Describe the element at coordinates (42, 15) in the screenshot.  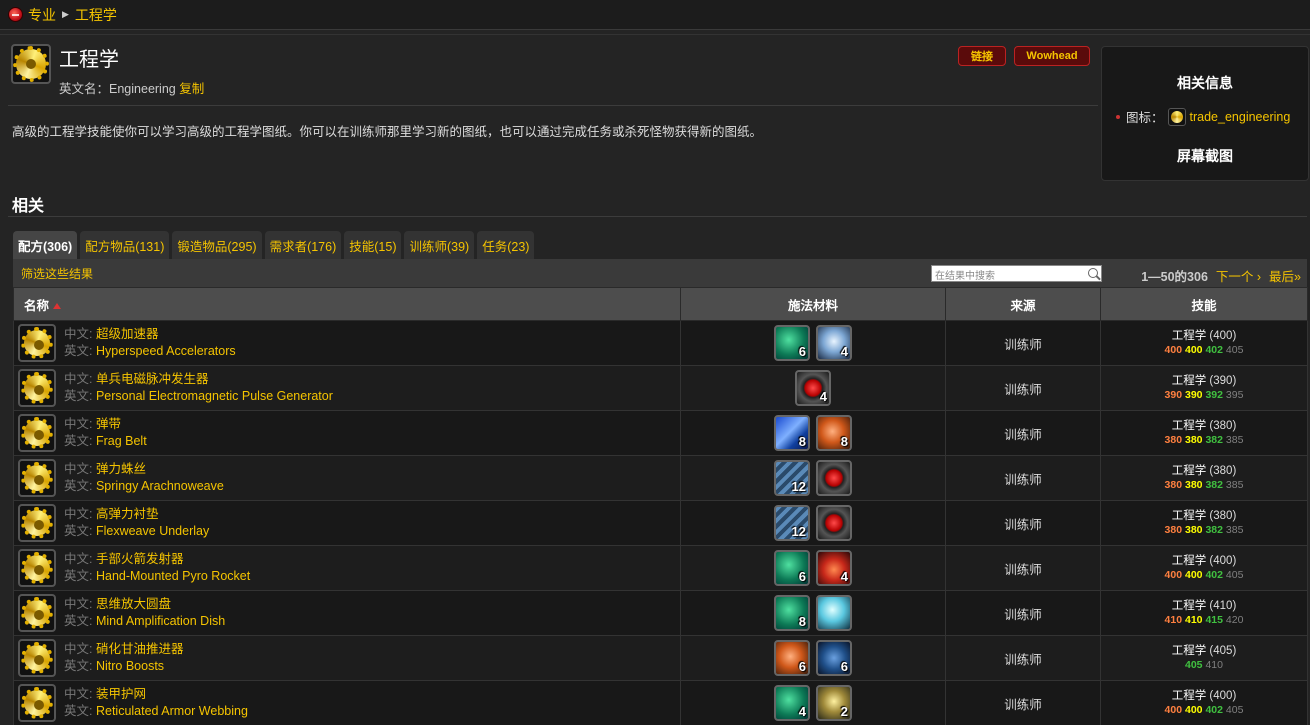
I see `breadcrumb-item-professions: 专业` at that location.